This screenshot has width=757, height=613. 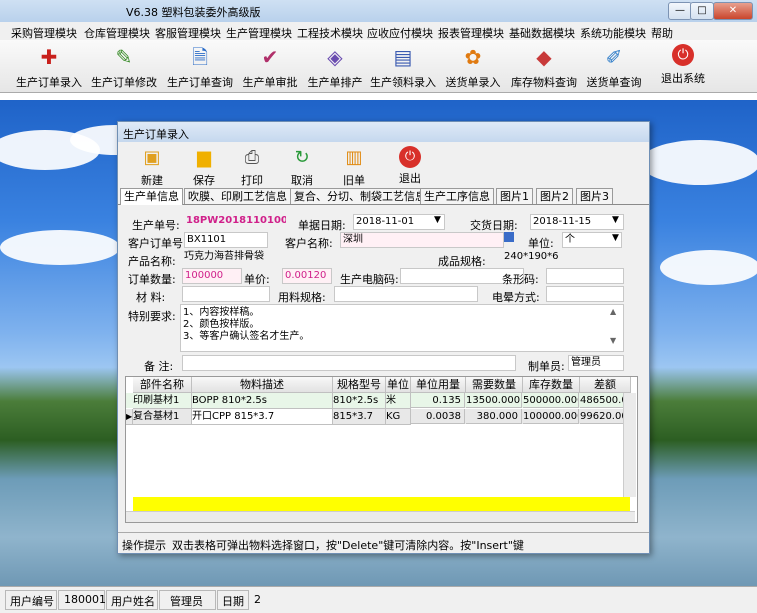 I want to click on menu-item-accounts: 应收应付模块, so click(x=400, y=33).